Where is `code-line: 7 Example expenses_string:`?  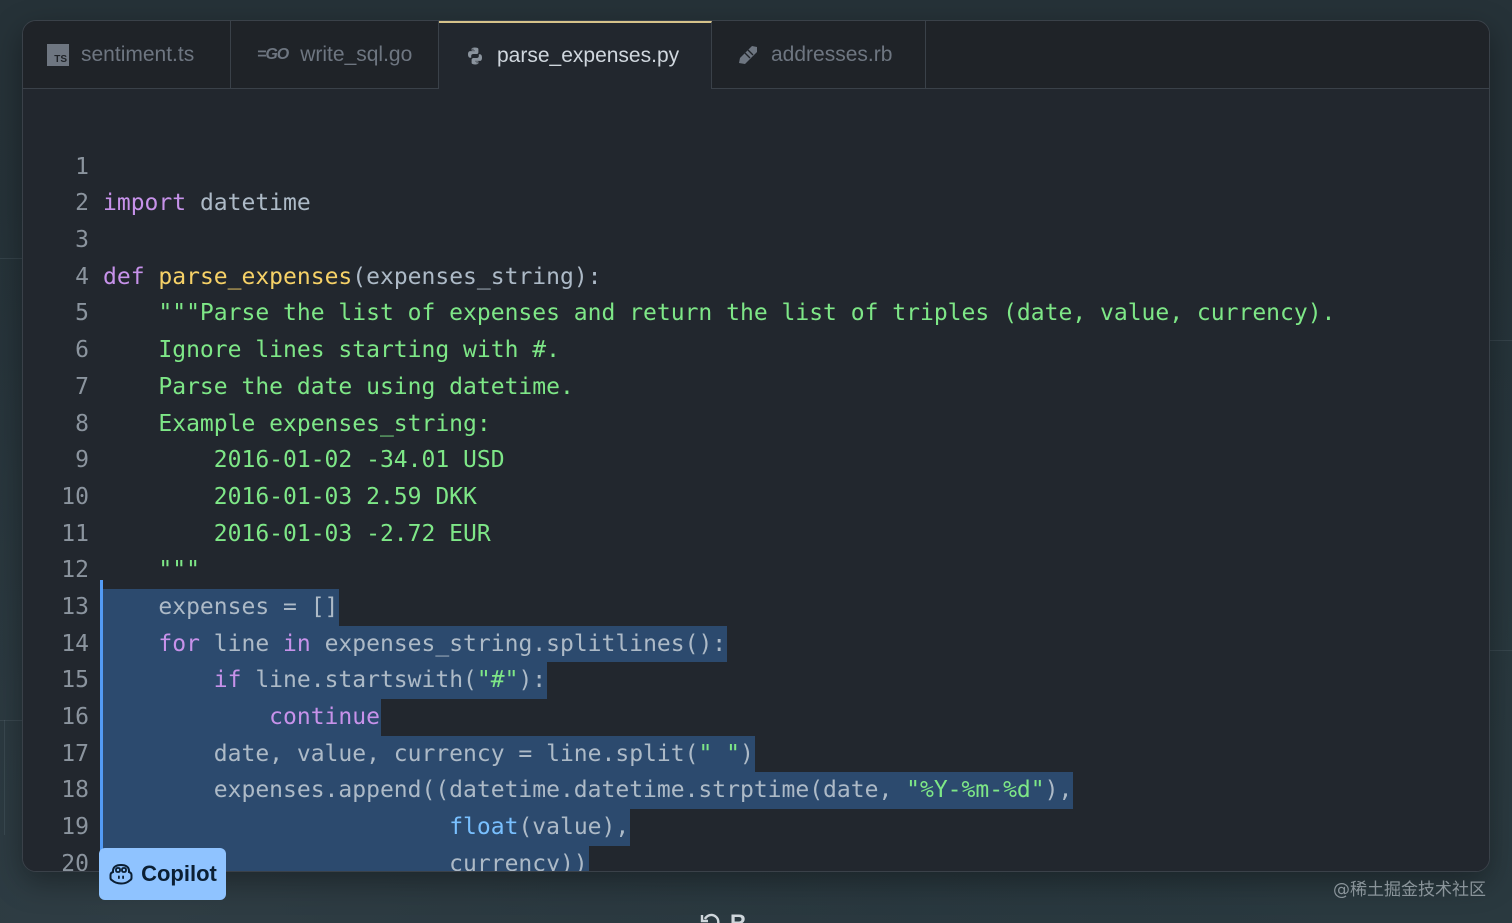
code-line: 7 Example expenses_string: is located at coordinates (756, 384).